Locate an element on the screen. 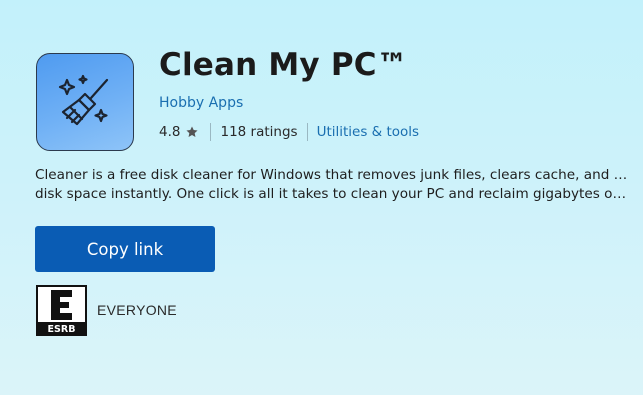  content-rating-label: EVERYONE is located at coordinates (137, 310).